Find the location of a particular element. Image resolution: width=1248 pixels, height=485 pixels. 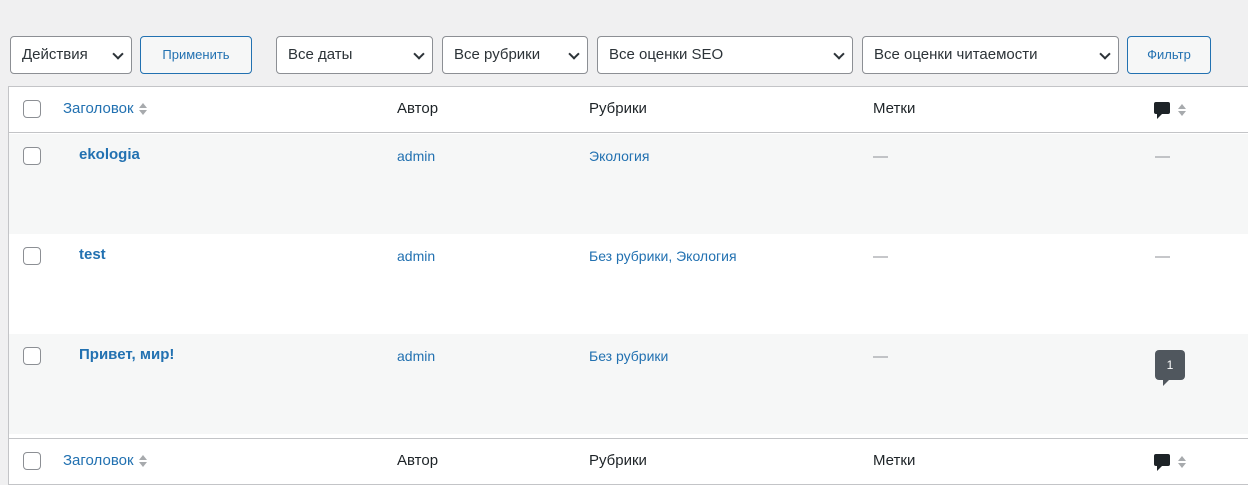

post-title-link: ekologia is located at coordinates (109, 154).